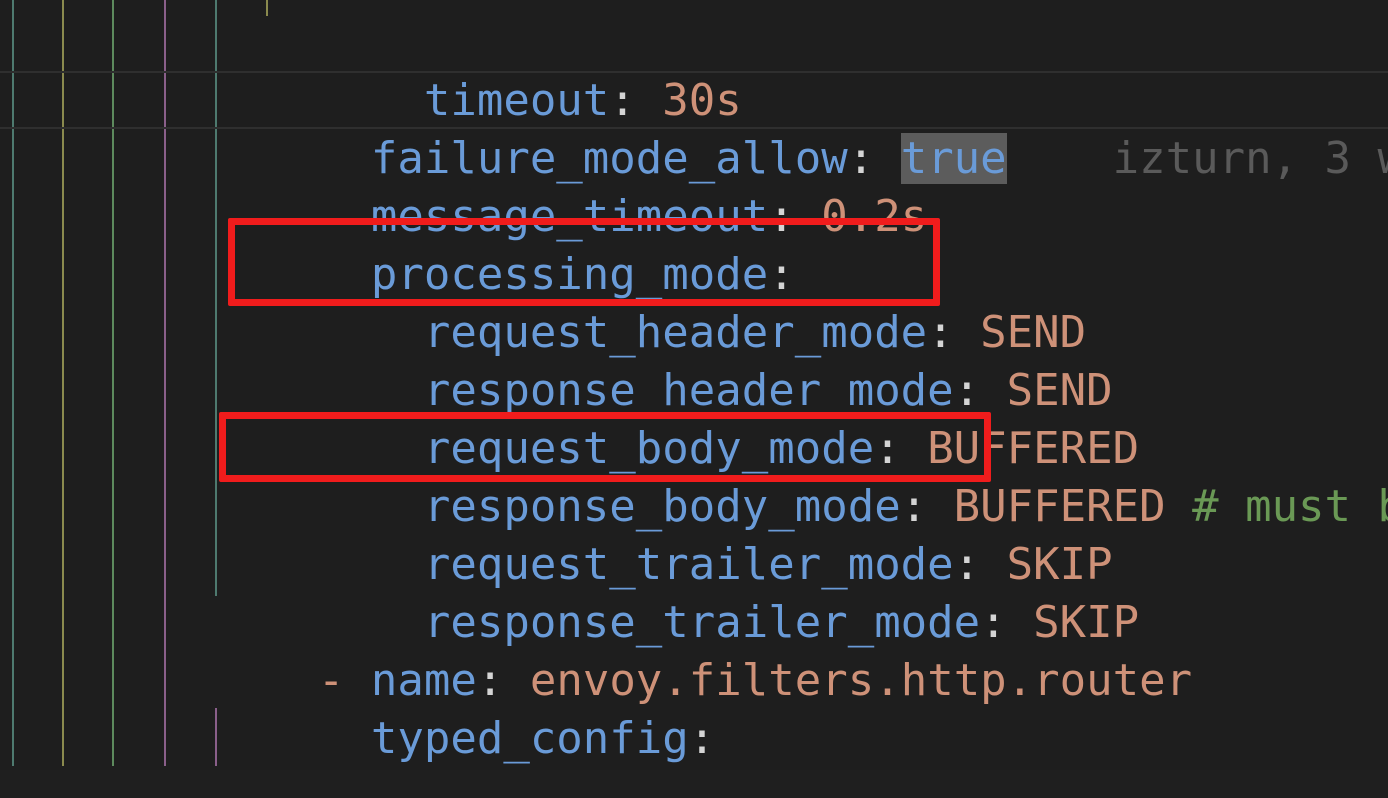 The width and height of the screenshot is (1388, 798). What do you see at coordinates (694, 534) in the screenshot?
I see `code-line-request-trailer-mode: request_trailer_mode: SKIP` at bounding box center [694, 534].